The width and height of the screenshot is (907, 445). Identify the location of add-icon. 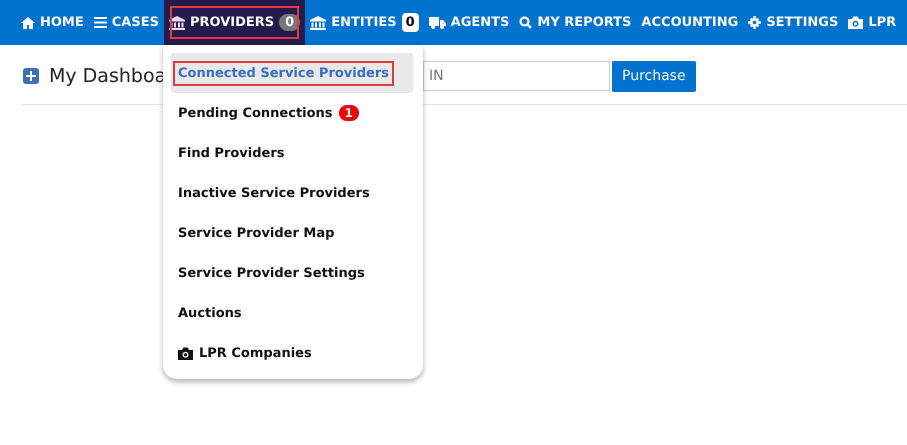
(31, 76).